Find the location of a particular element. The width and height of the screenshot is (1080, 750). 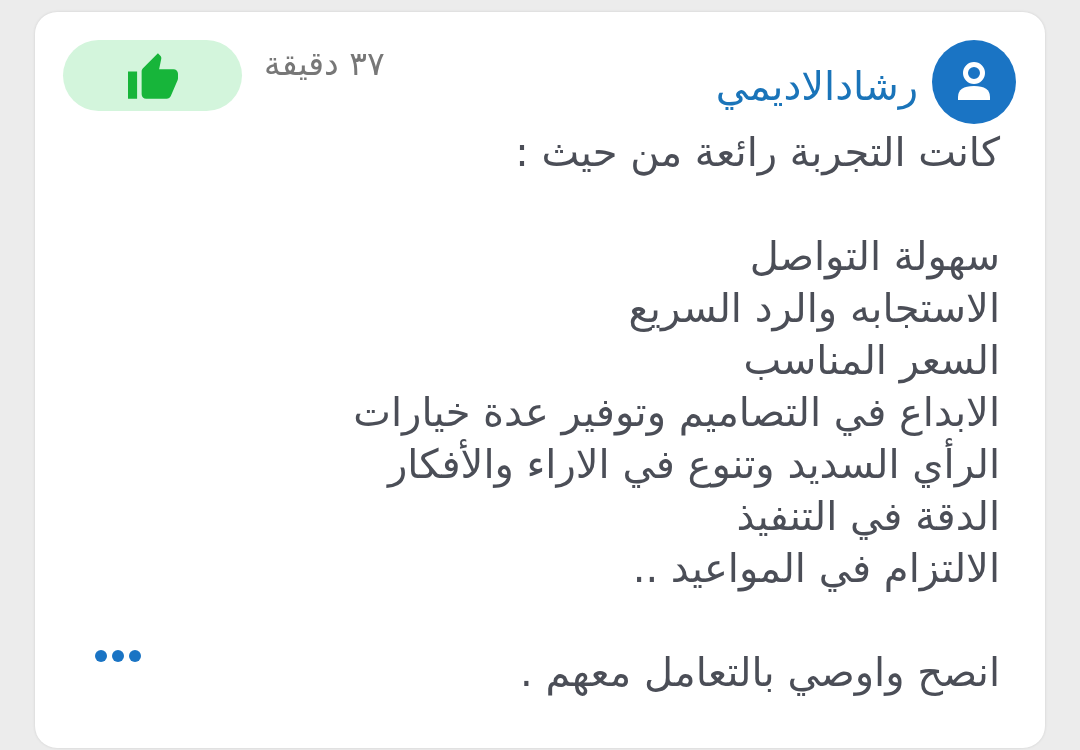

review-text-line: كانت التجربة رائعة من حيث : is located at coordinates (757, 153).